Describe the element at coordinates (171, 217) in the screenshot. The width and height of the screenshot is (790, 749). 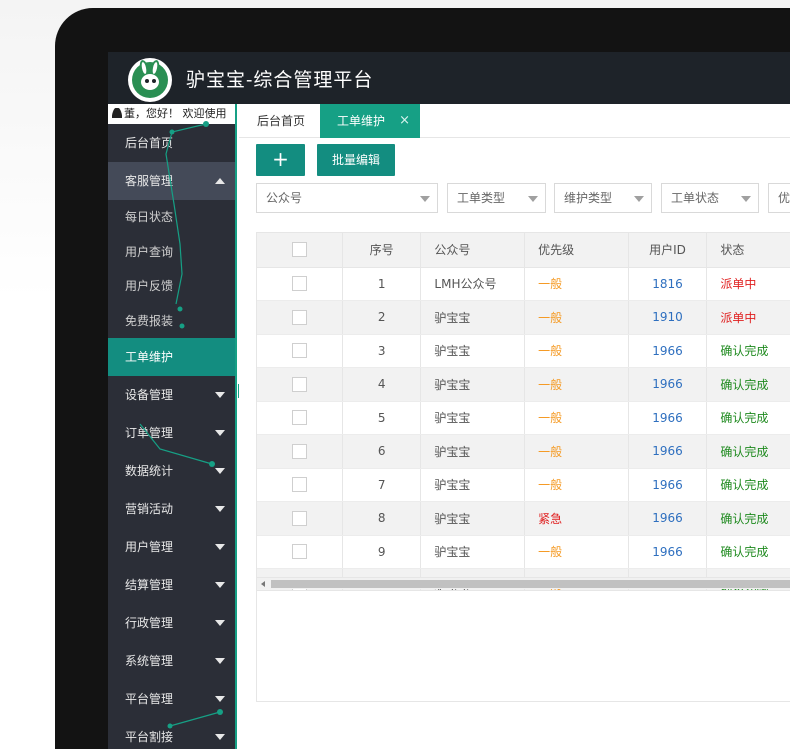
I see `sidebar-item: 每日状态` at that location.